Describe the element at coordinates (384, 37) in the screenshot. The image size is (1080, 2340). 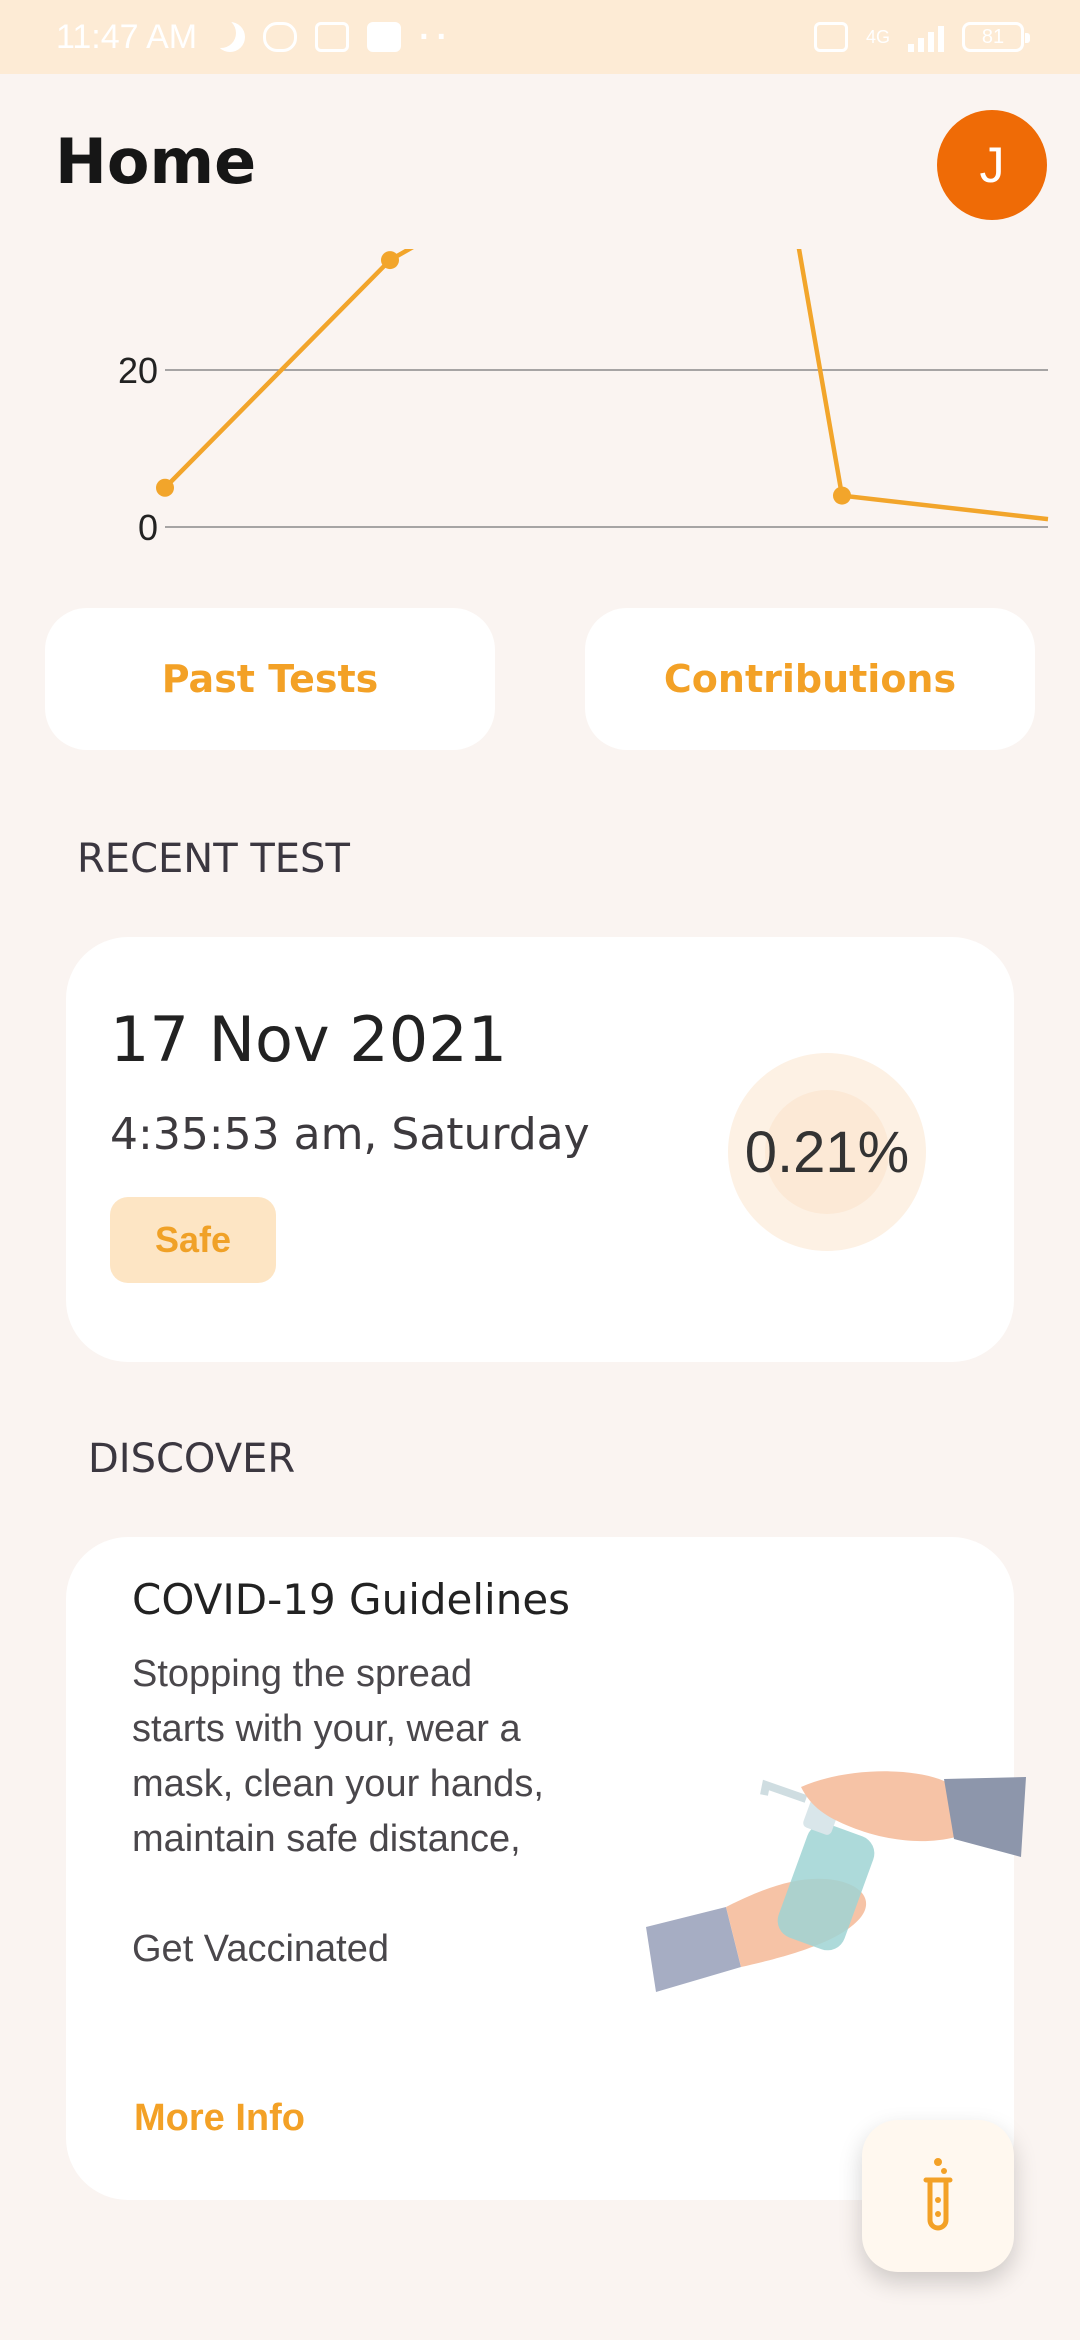
I see `linkedin-icon` at that location.